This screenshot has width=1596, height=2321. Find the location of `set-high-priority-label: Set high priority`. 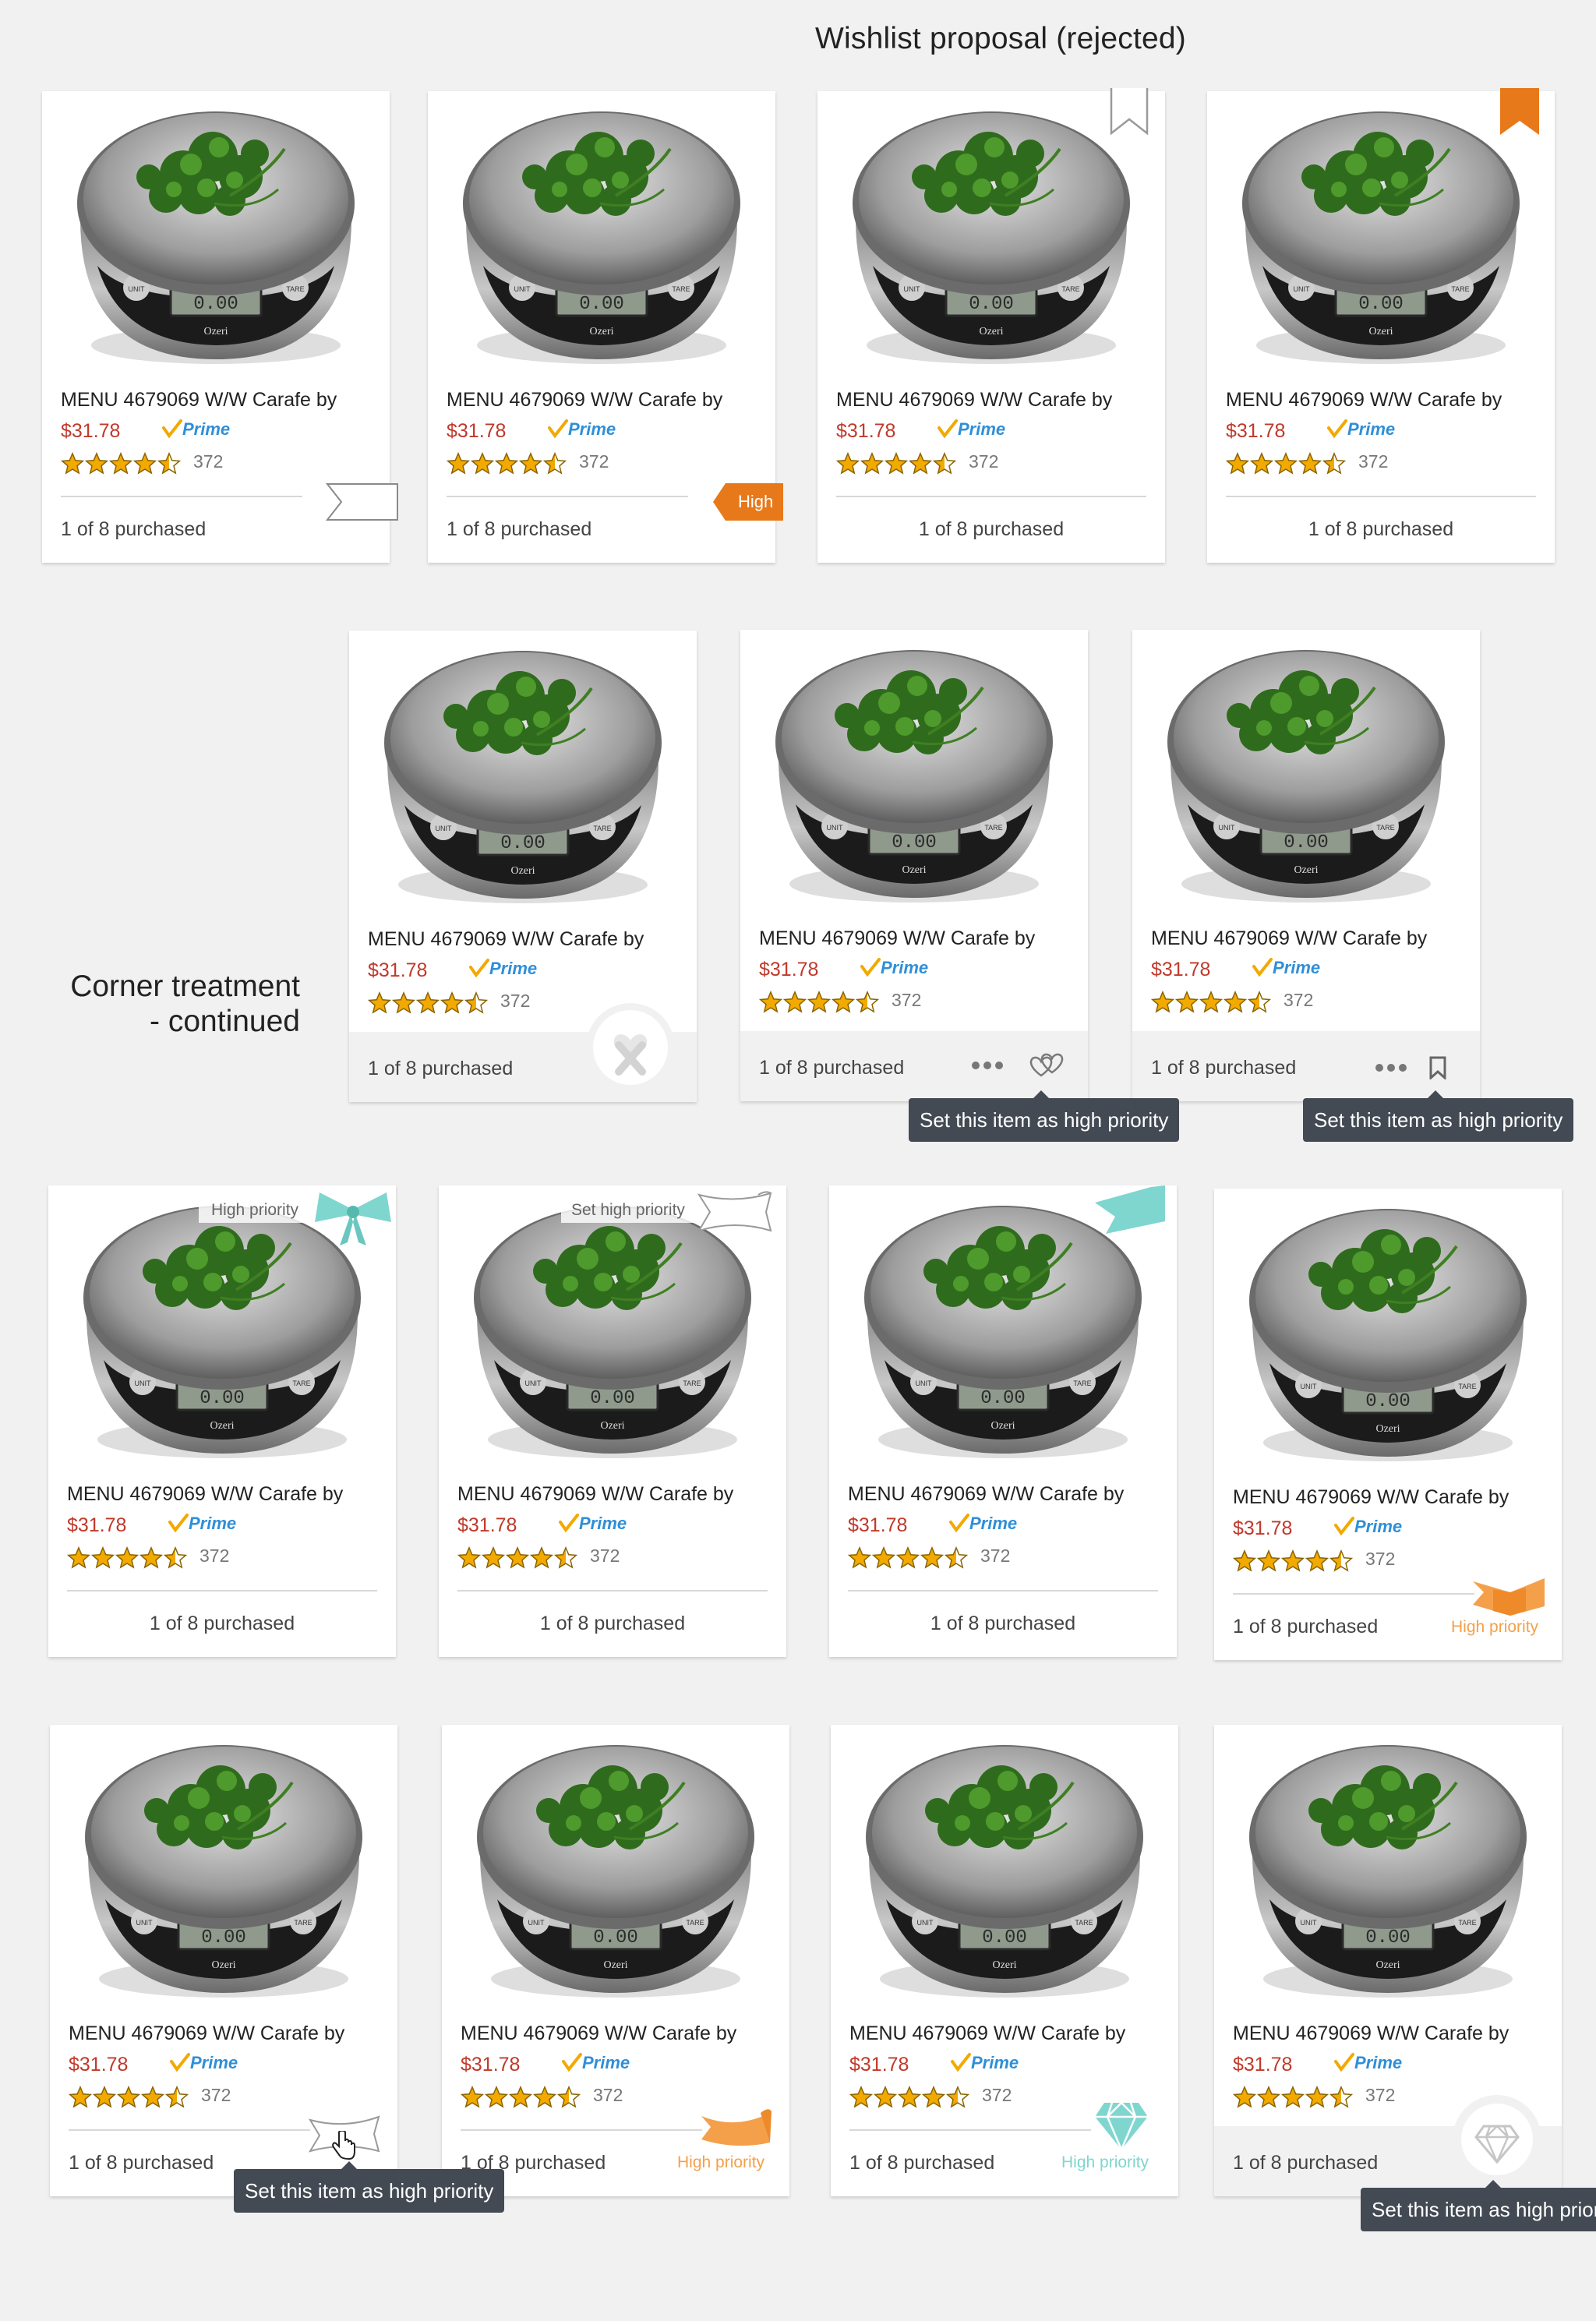

set-high-priority-label: Set high priority is located at coordinates (628, 1210).